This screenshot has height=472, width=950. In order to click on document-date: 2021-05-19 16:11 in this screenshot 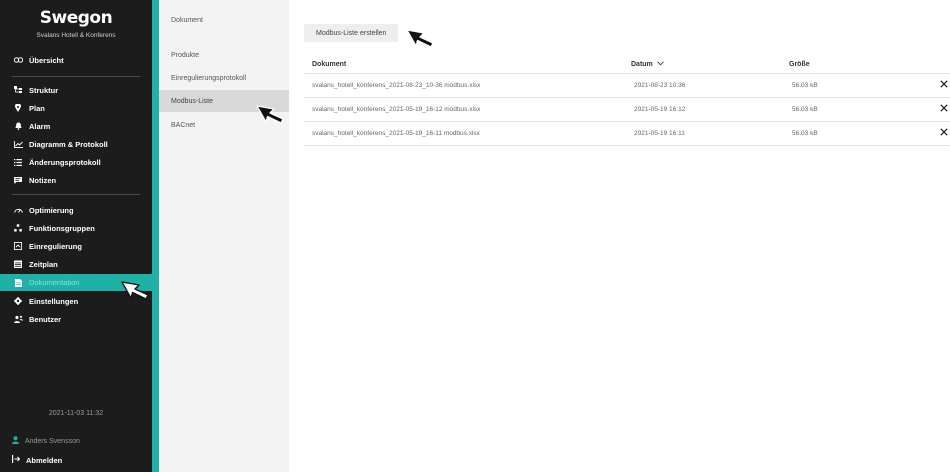, I will do `click(659, 133)`.